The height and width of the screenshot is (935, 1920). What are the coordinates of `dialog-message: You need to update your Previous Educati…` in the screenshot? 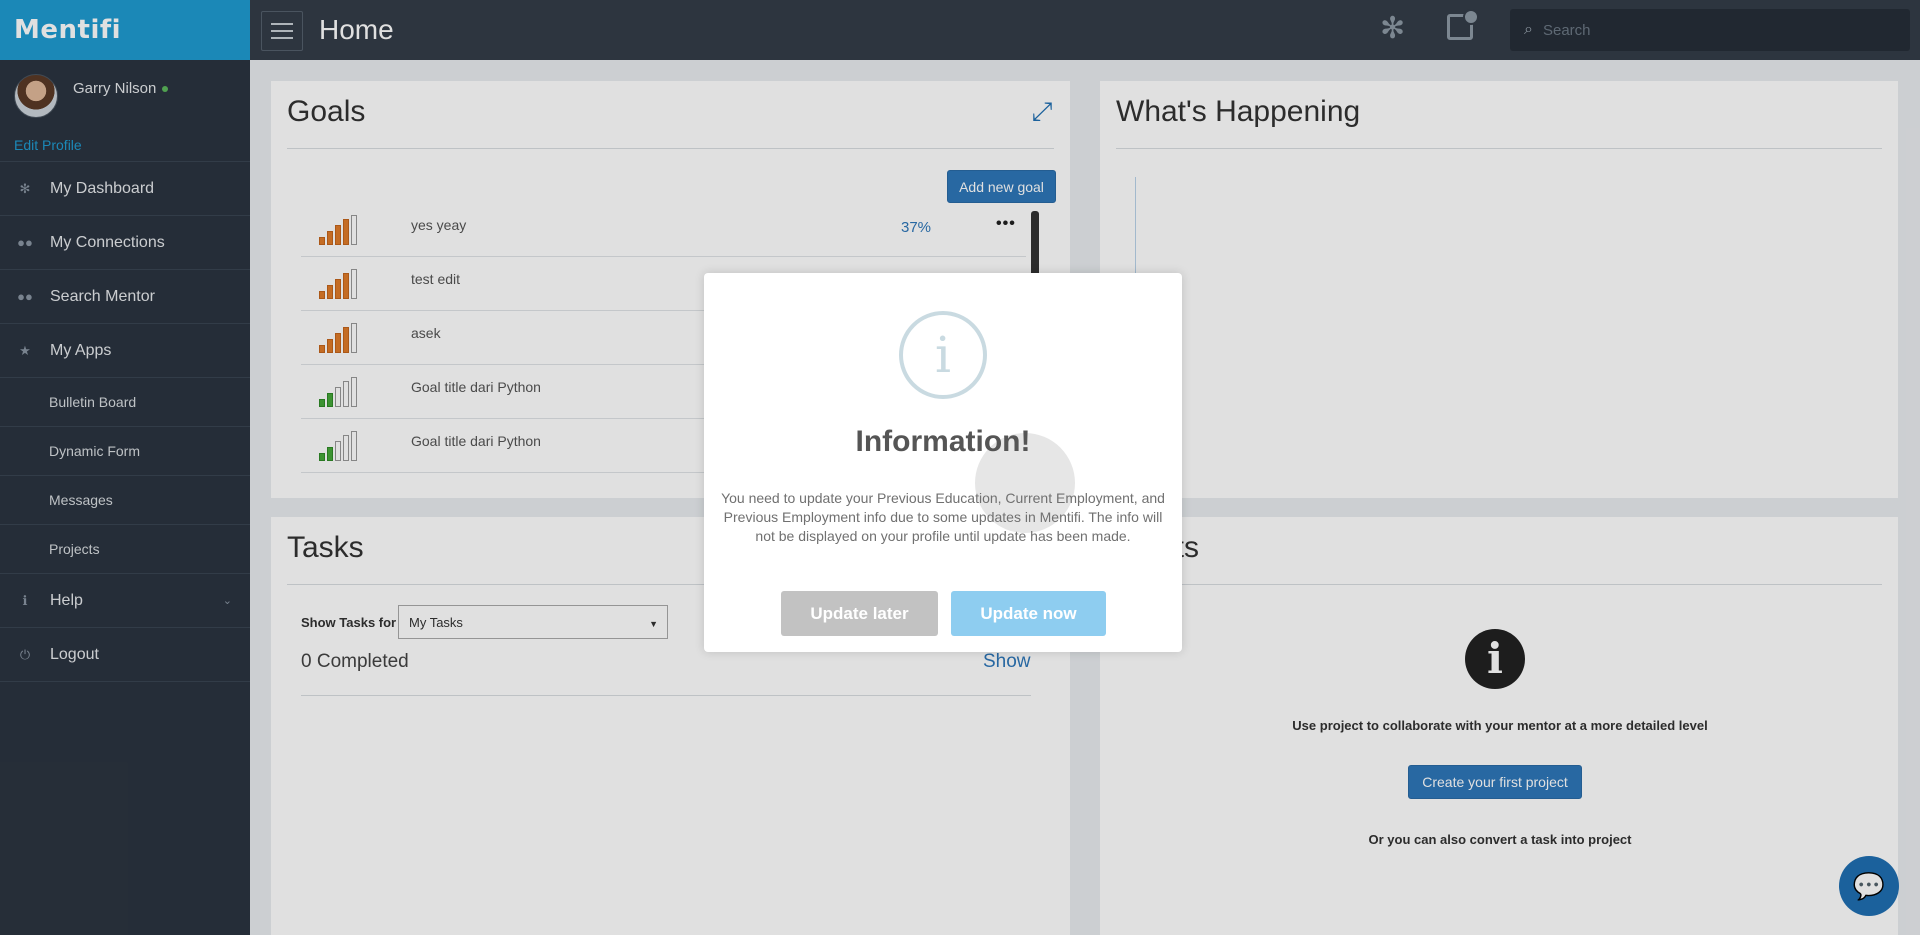 It's located at (943, 517).